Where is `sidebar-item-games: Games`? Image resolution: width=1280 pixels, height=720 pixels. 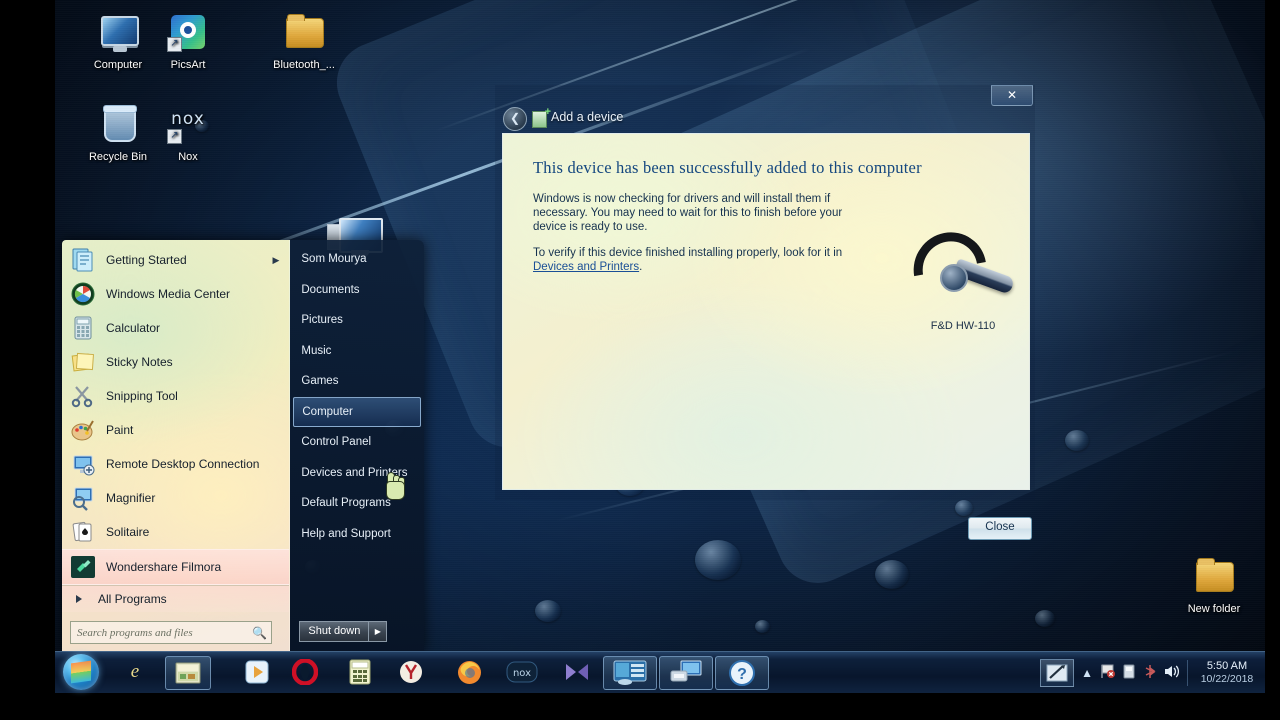 sidebar-item-games: Games is located at coordinates (357, 381).